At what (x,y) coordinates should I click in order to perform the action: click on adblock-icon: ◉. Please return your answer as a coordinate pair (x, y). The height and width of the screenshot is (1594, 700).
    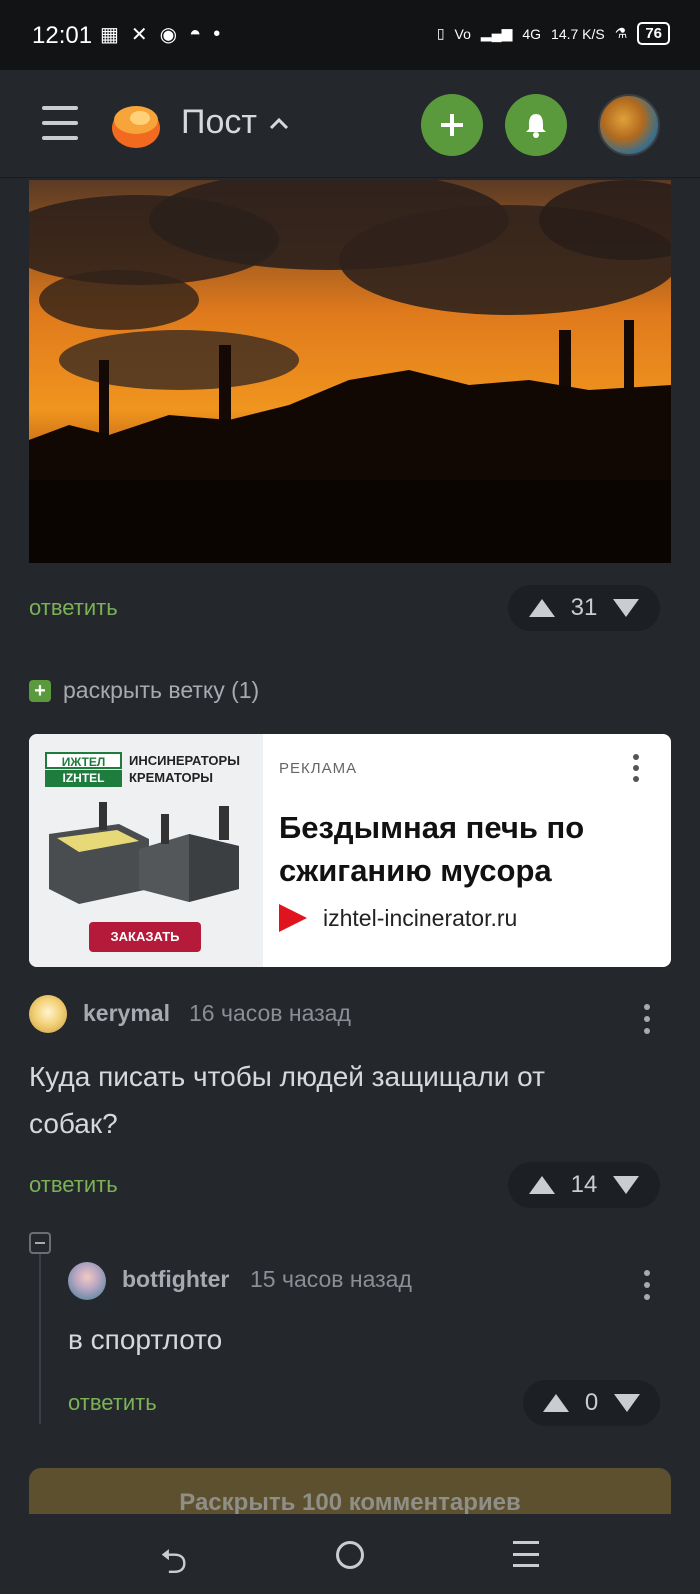
    Looking at the image, I should click on (168, 35).